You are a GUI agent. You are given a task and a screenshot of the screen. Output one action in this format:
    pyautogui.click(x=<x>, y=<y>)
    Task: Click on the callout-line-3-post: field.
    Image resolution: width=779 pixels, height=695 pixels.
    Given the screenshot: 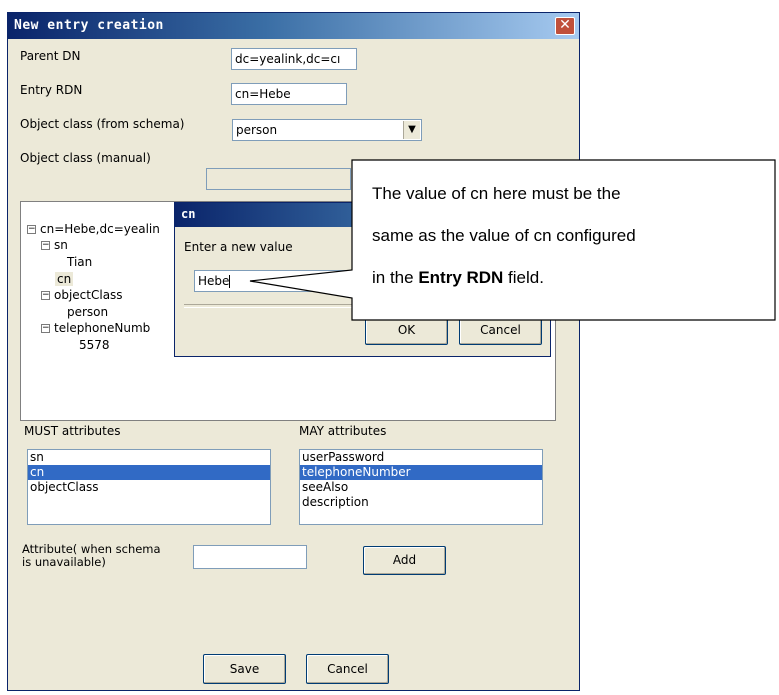 What is the action you would take?
    pyautogui.click(x=523, y=277)
    